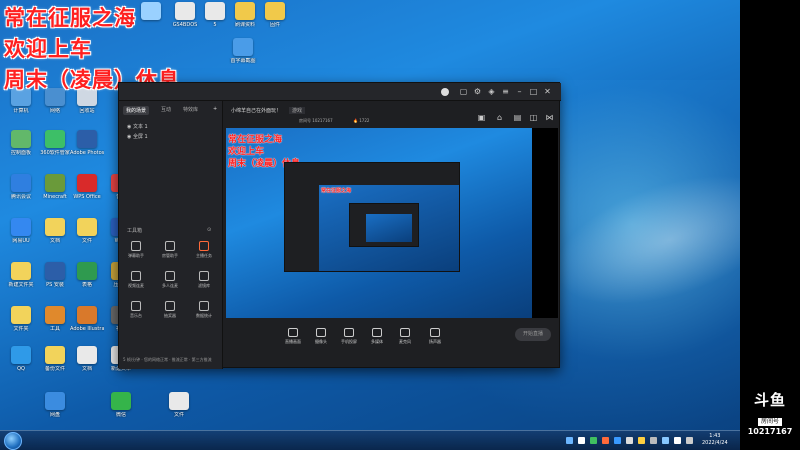 The image size is (800, 450). What do you see at coordinates (370, 440) in the screenshot?
I see `taskbar: 1:43 2022/4/24` at bounding box center [370, 440].